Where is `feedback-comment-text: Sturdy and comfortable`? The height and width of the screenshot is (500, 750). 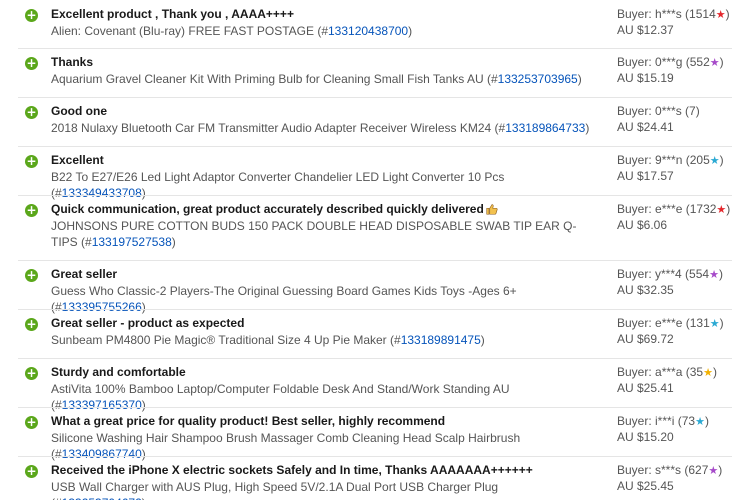
feedback-comment-text: Sturdy and comfortable is located at coordinates (118, 372).